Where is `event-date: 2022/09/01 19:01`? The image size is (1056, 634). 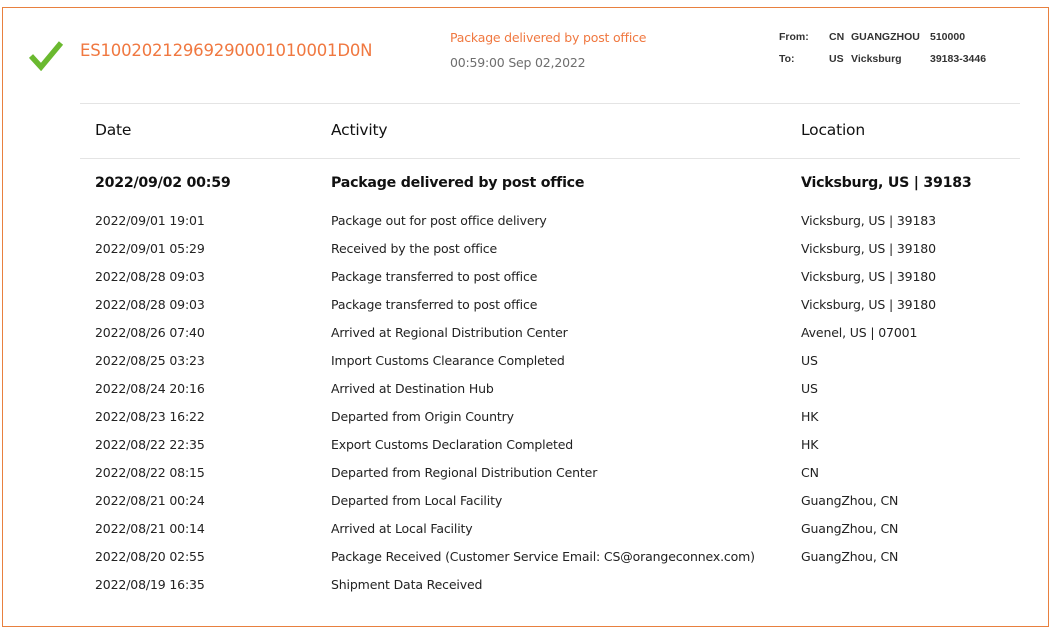 event-date: 2022/09/01 19:01 is located at coordinates (150, 220).